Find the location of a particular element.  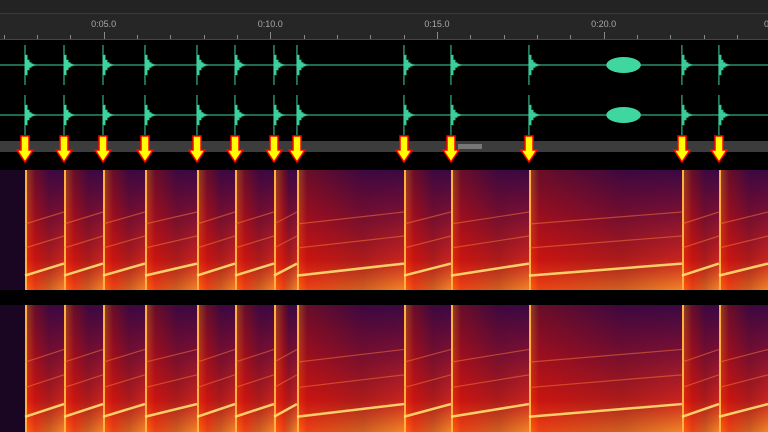

waveform-channel-left is located at coordinates (384, 65).